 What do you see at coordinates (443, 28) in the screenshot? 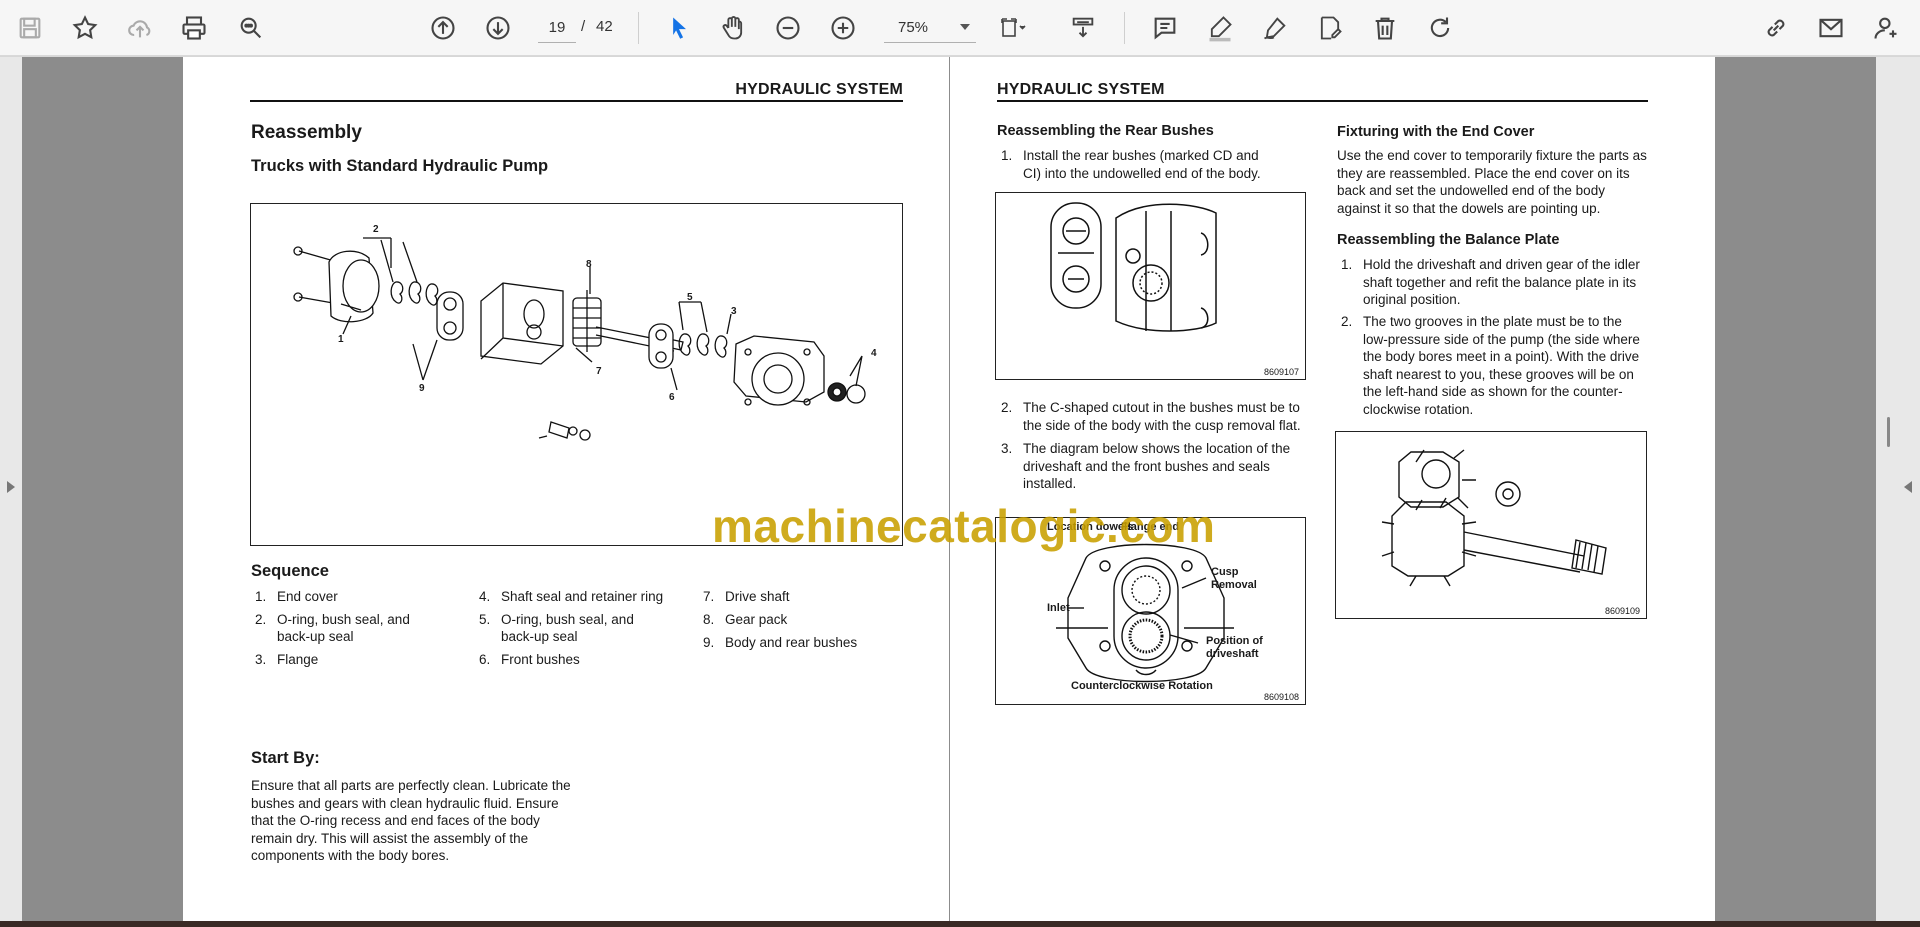
I see `page-up-icon` at bounding box center [443, 28].